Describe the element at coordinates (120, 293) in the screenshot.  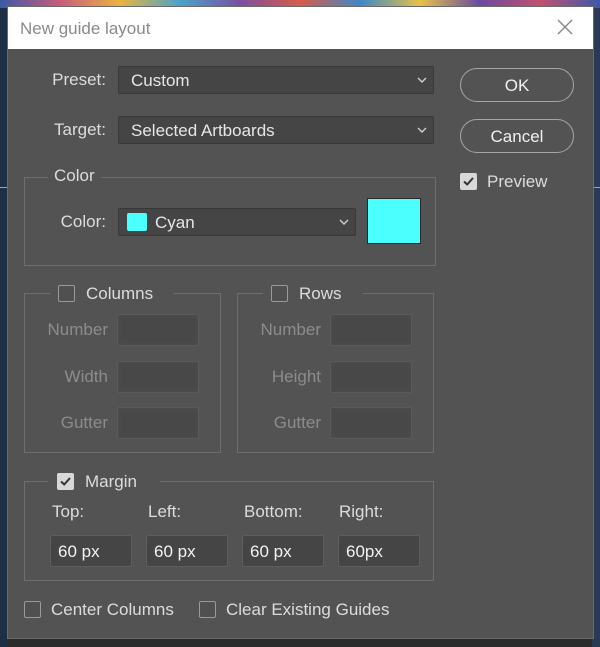
I see `columns-title: Columns` at that location.